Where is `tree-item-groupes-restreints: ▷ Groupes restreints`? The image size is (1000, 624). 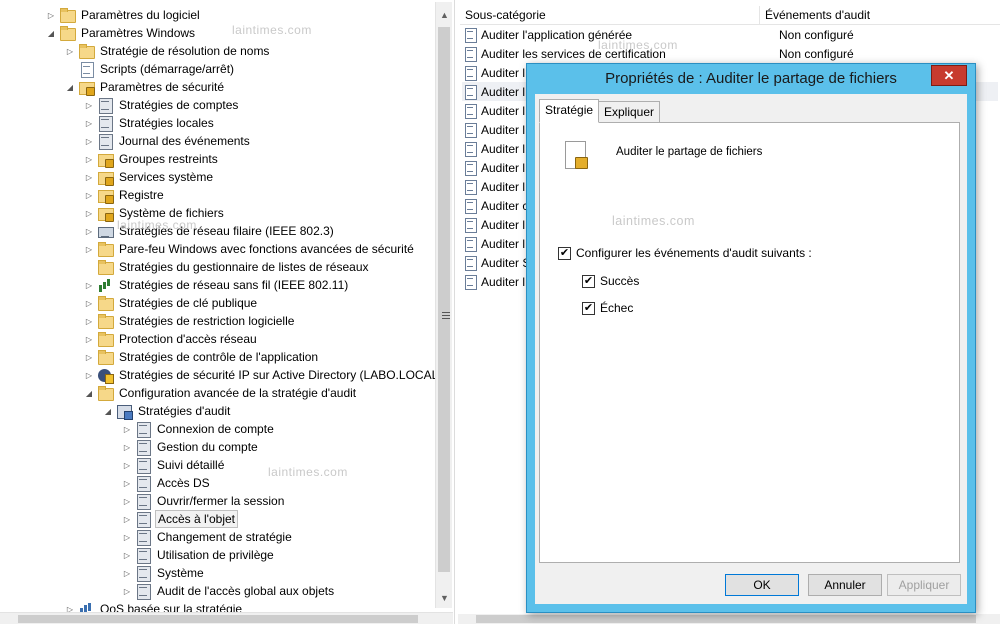 tree-item-groupes-restreints: ▷ Groupes restreints is located at coordinates (152, 159).